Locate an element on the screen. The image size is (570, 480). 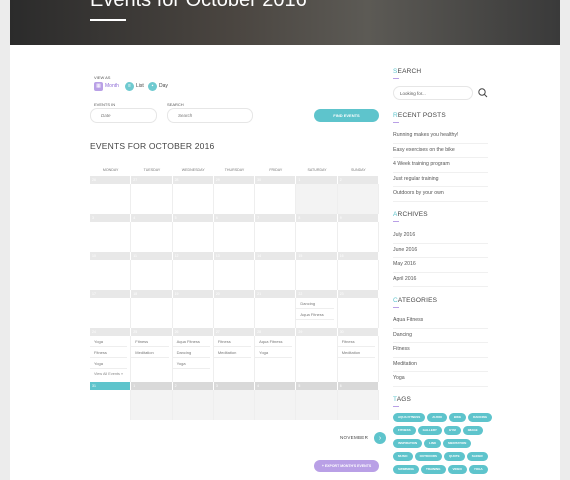
event-search-input: Search is located at coordinates (210, 115).